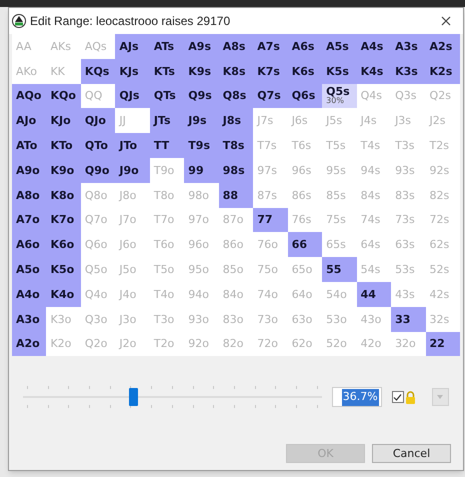  I want to click on lock-checkbox, so click(398, 397).